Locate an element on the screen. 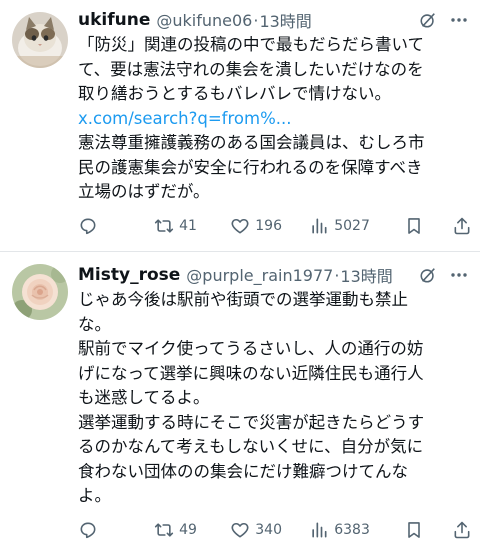 This screenshot has width=480, height=555. rose-avatar-image is located at coordinates (40, 292).